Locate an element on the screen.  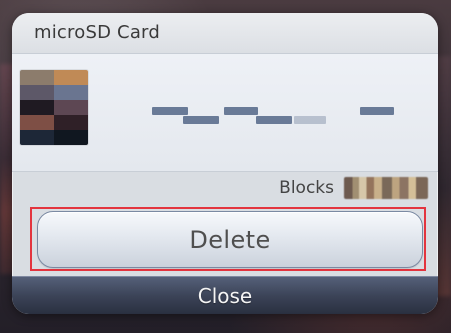
close-button: Close is located at coordinates (225, 295).